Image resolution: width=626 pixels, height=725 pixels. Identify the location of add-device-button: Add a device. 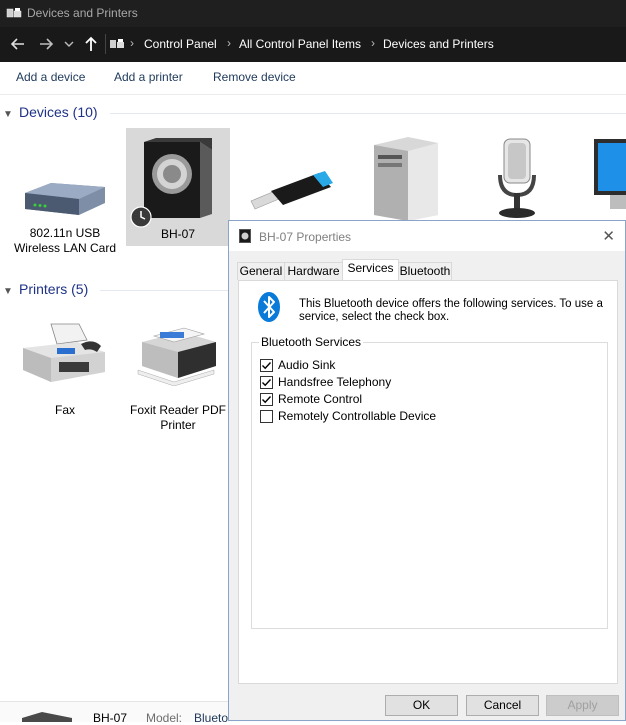
(50, 77).